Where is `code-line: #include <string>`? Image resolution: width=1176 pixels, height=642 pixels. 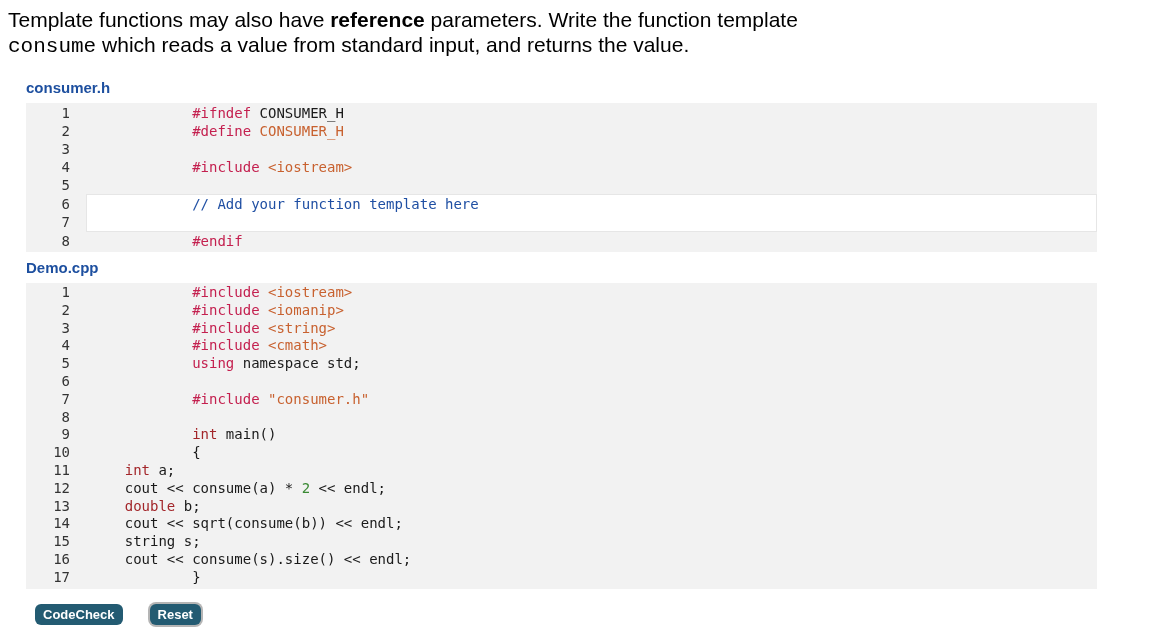 code-line: #include <string> is located at coordinates (264, 327).